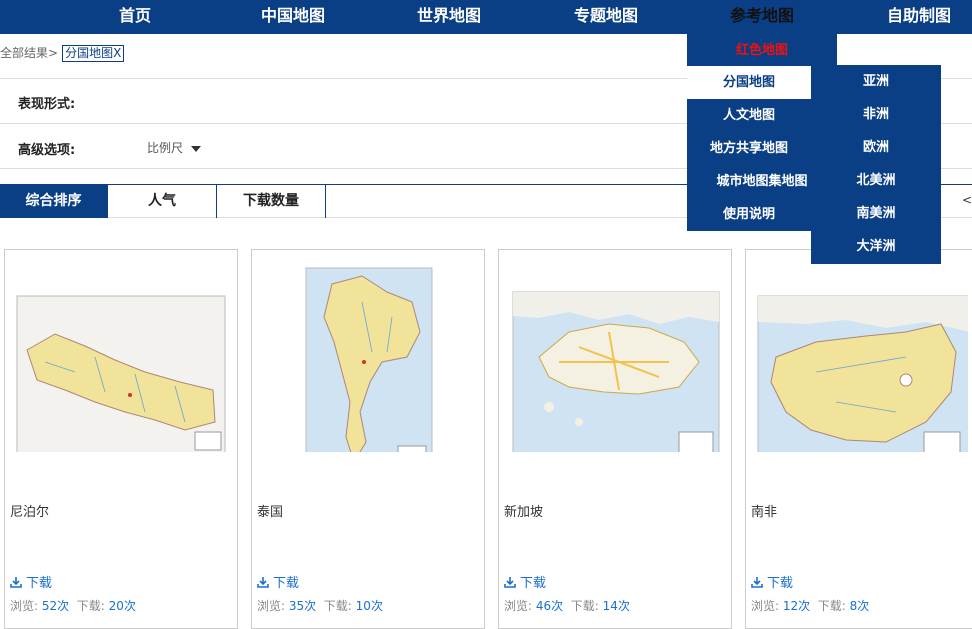 This screenshot has height=629, width=972. I want to click on submenu-oceania: 大洋洲, so click(876, 246).